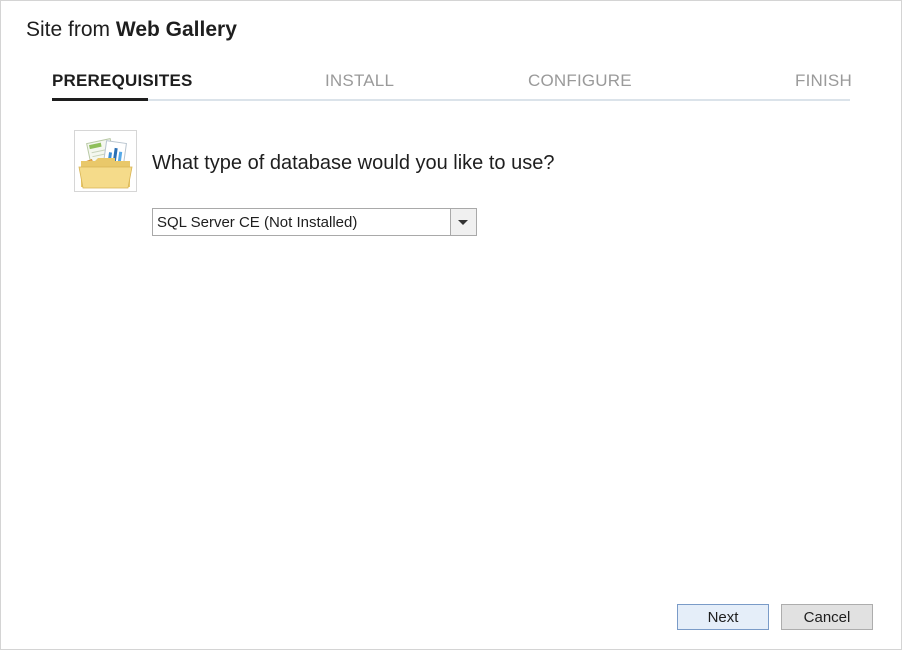 The image size is (902, 650). What do you see at coordinates (580, 80) in the screenshot?
I see `step-configure: CONFIGURE` at bounding box center [580, 80].